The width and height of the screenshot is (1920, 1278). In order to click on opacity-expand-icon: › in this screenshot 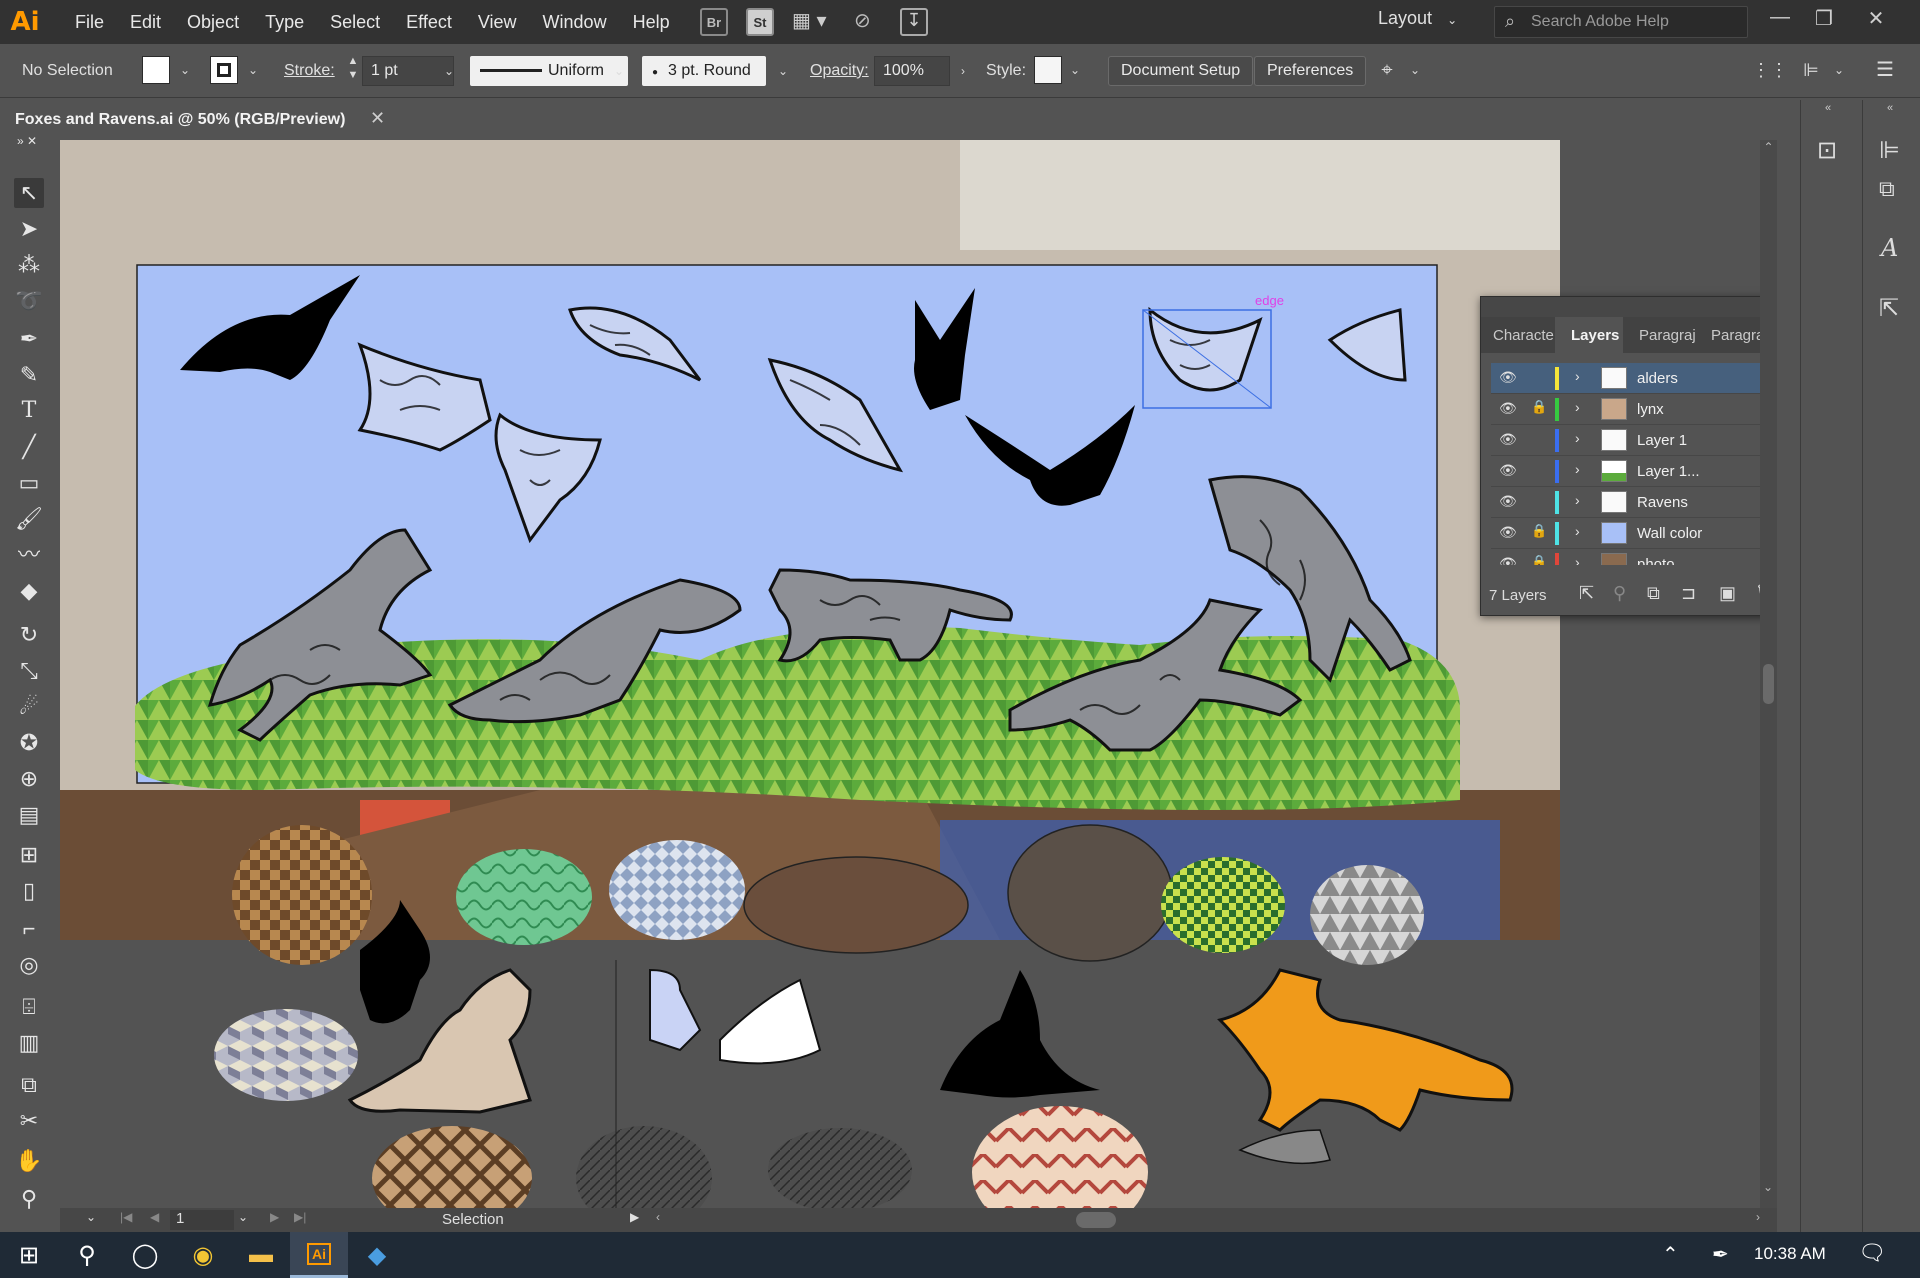, I will do `click(963, 71)`.